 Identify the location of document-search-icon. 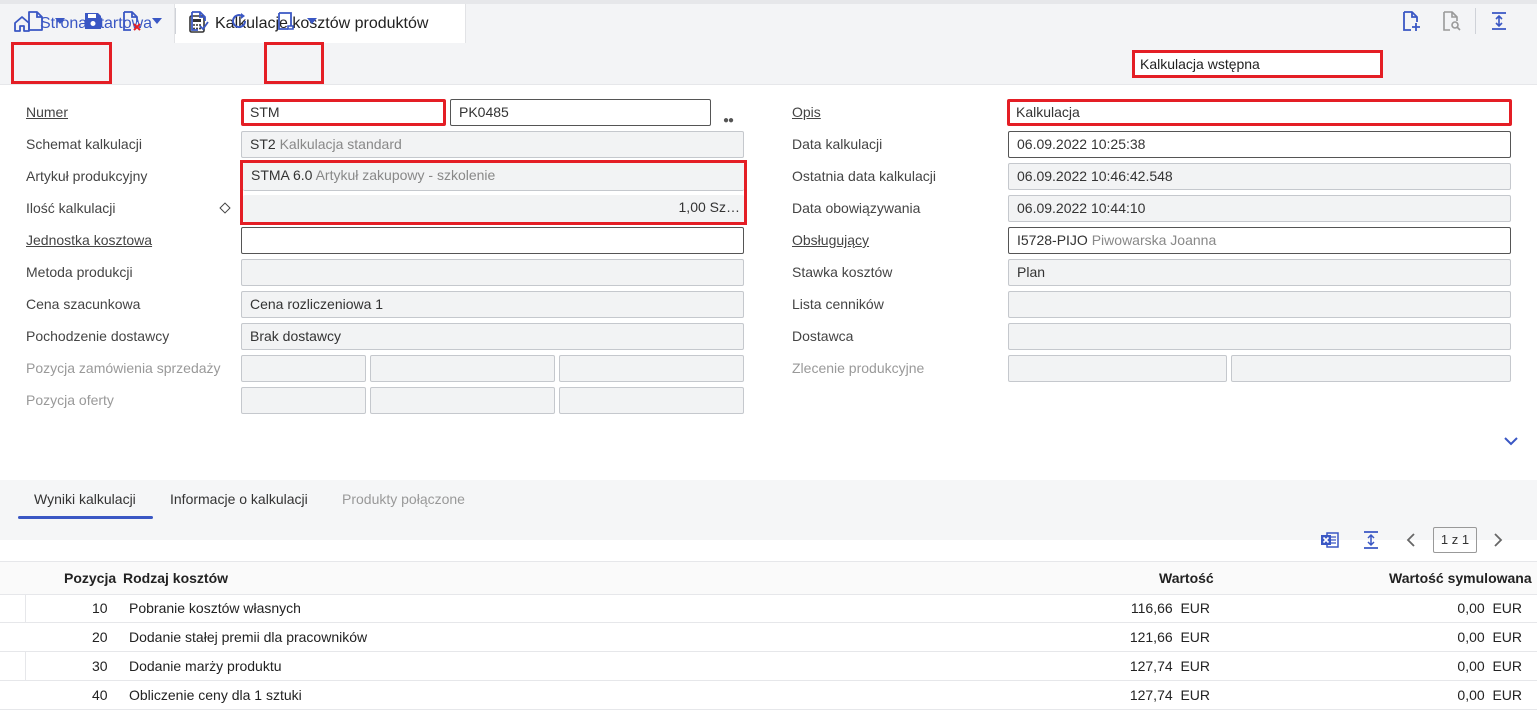
(1452, 21).